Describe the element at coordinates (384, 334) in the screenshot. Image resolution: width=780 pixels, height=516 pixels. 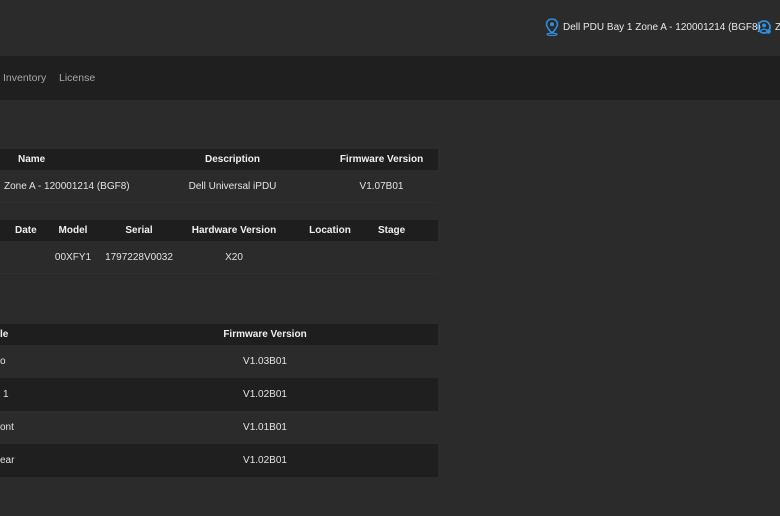
I see `column-header-spacer` at that location.